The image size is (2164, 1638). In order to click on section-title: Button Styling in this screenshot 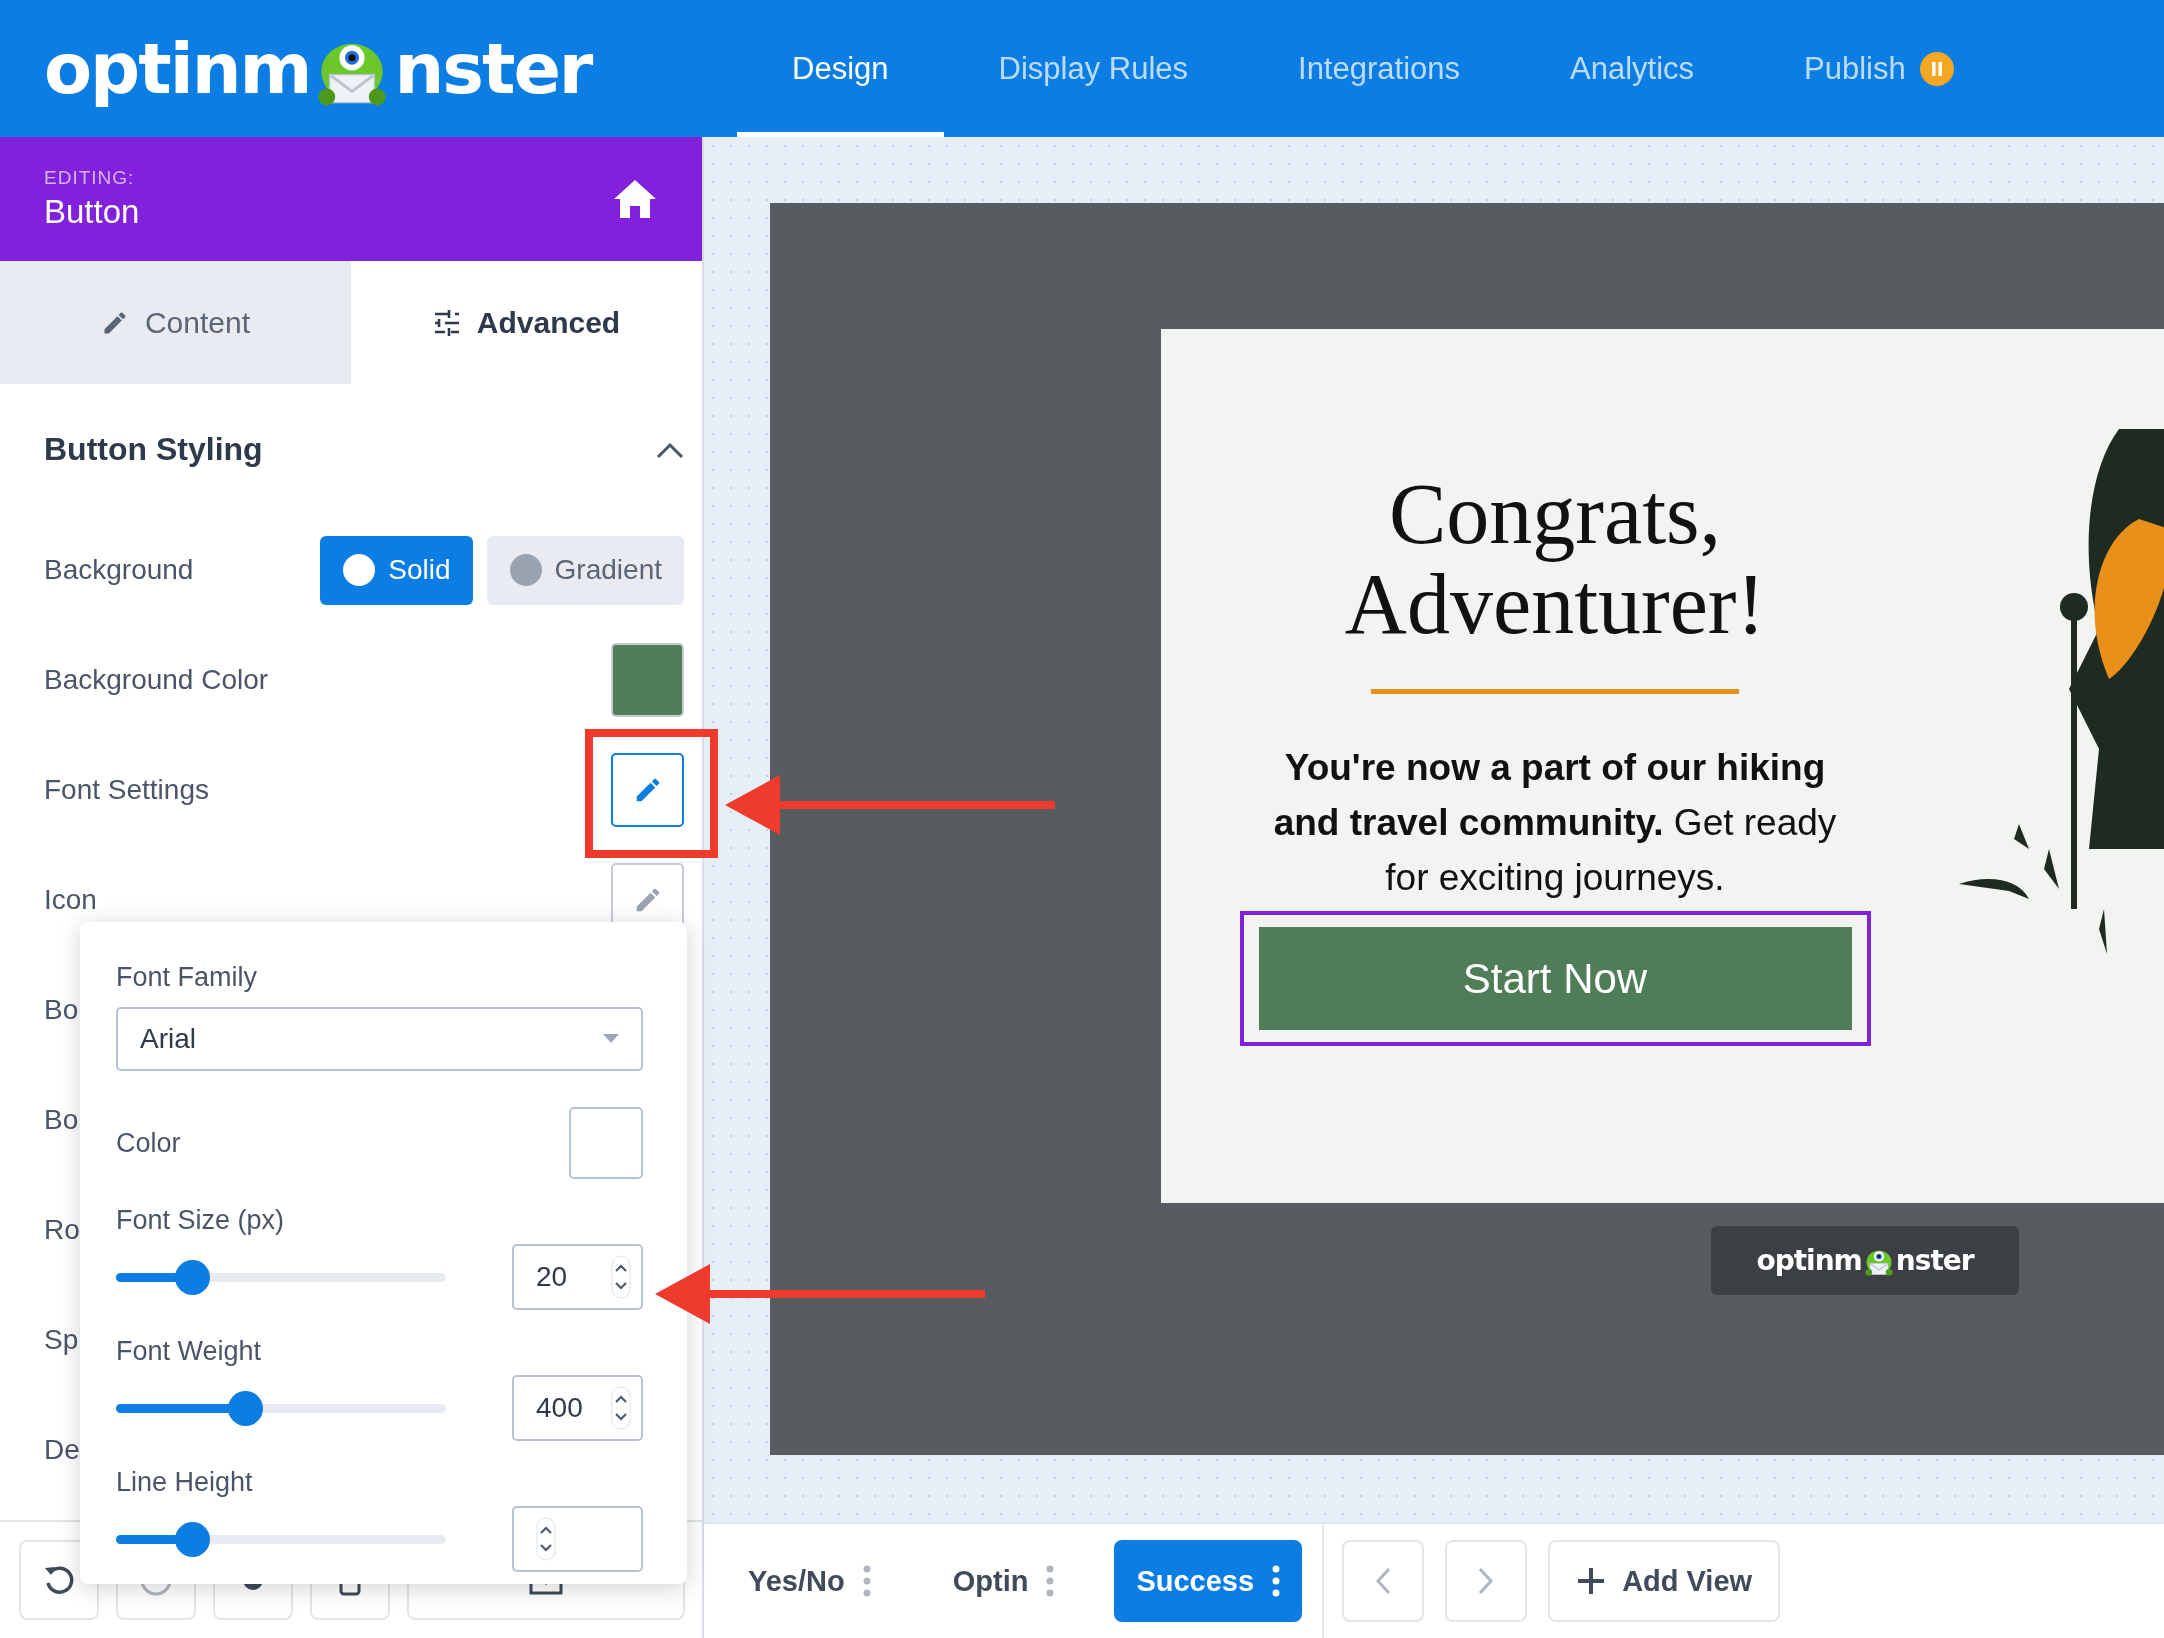, I will do `click(153, 449)`.